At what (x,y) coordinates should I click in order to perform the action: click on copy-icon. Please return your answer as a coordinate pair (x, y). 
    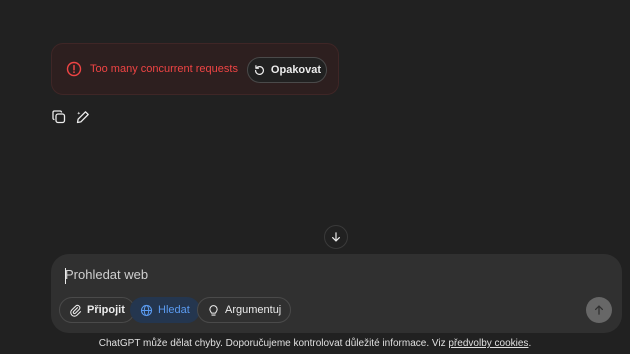
    Looking at the image, I should click on (59, 117).